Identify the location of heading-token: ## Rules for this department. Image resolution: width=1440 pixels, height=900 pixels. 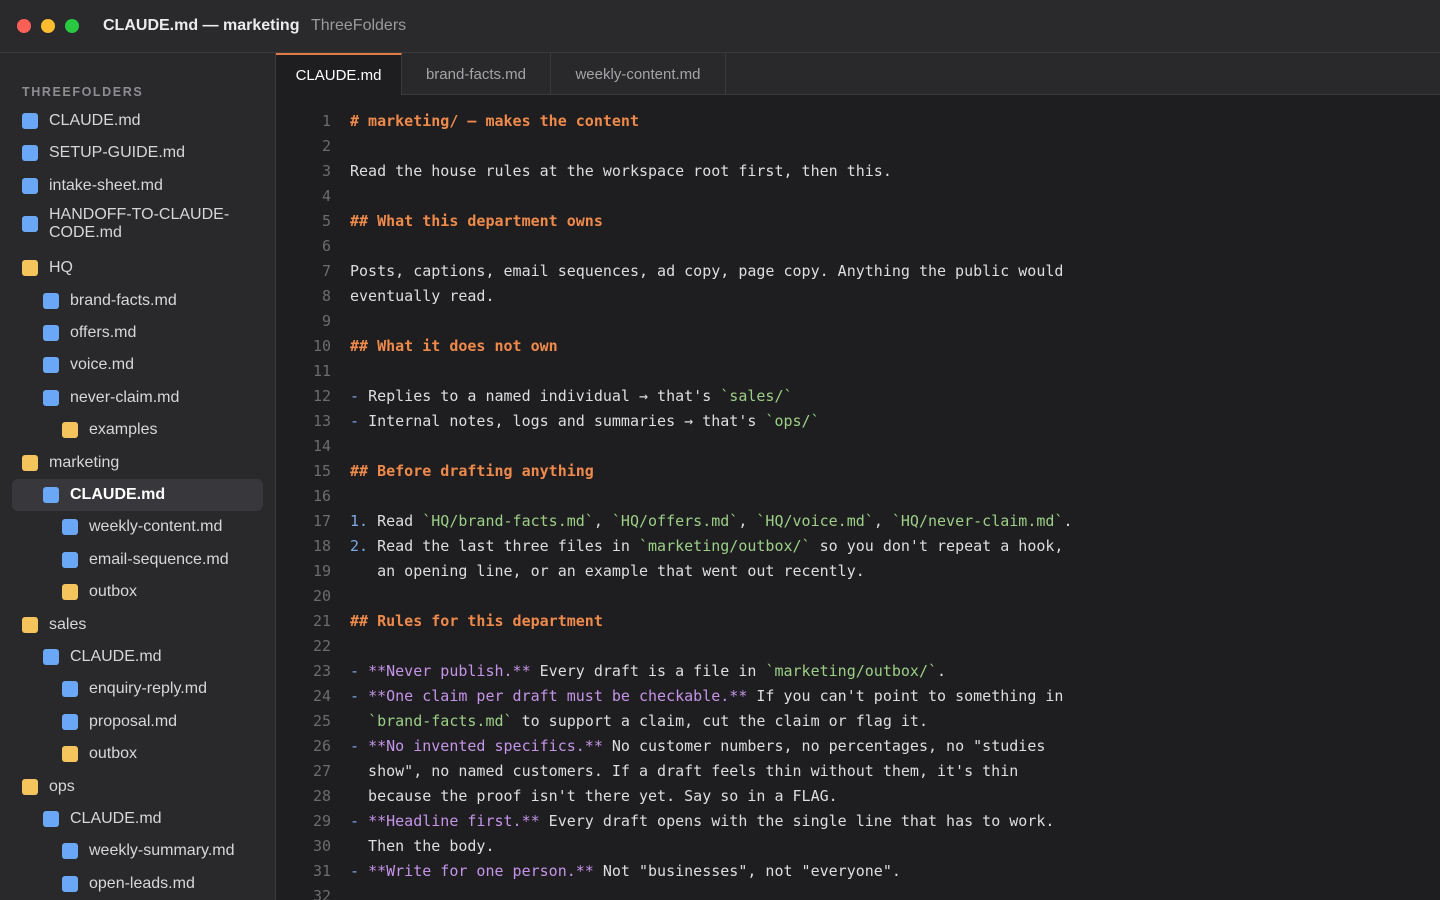
(476, 621).